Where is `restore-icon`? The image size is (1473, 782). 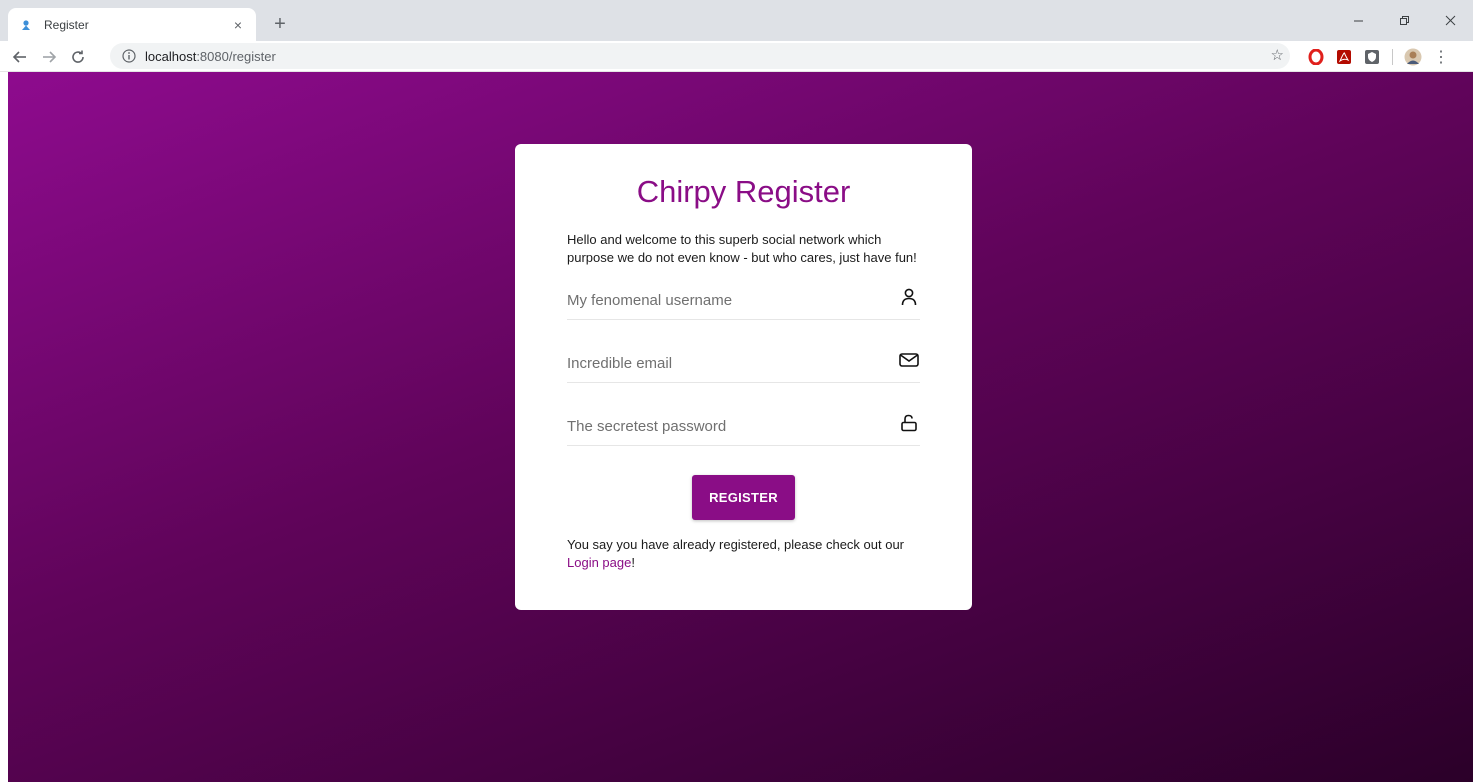 restore-icon is located at coordinates (1404, 20).